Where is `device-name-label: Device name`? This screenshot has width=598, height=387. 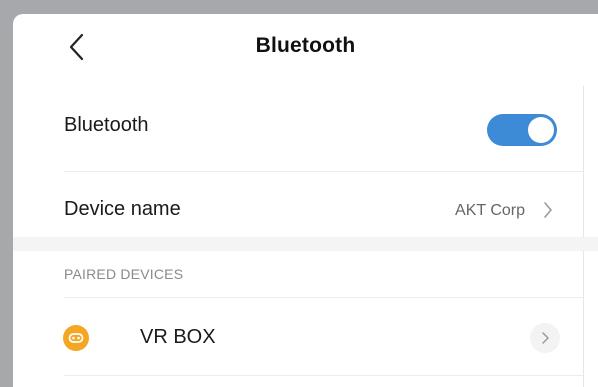 device-name-label: Device name is located at coordinates (122, 209).